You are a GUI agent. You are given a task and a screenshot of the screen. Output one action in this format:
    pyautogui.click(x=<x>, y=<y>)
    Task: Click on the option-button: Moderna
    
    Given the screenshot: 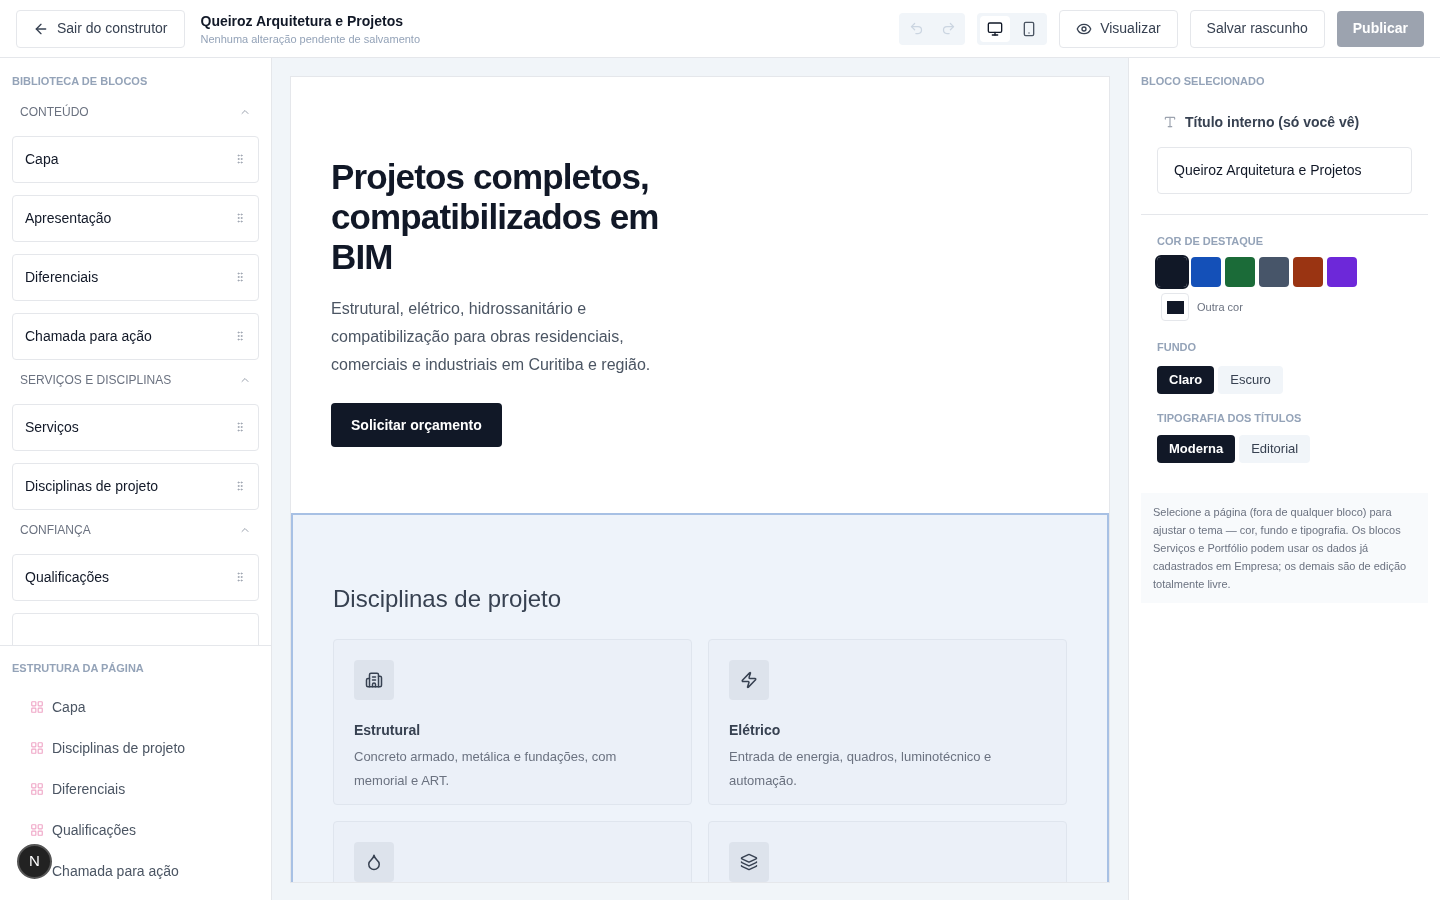 What is the action you would take?
    pyautogui.click(x=1196, y=449)
    